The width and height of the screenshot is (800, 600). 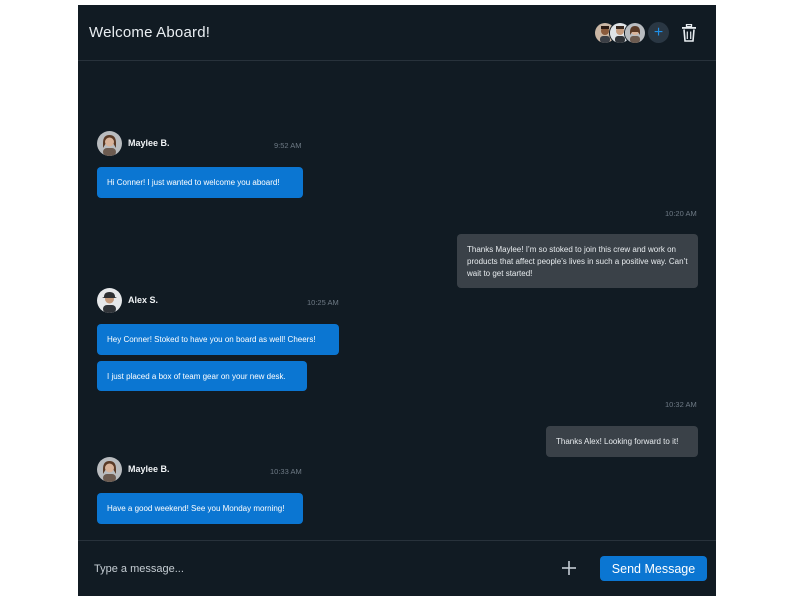 I want to click on chat-header: Welcome Aboard! +, so click(x=397, y=33).